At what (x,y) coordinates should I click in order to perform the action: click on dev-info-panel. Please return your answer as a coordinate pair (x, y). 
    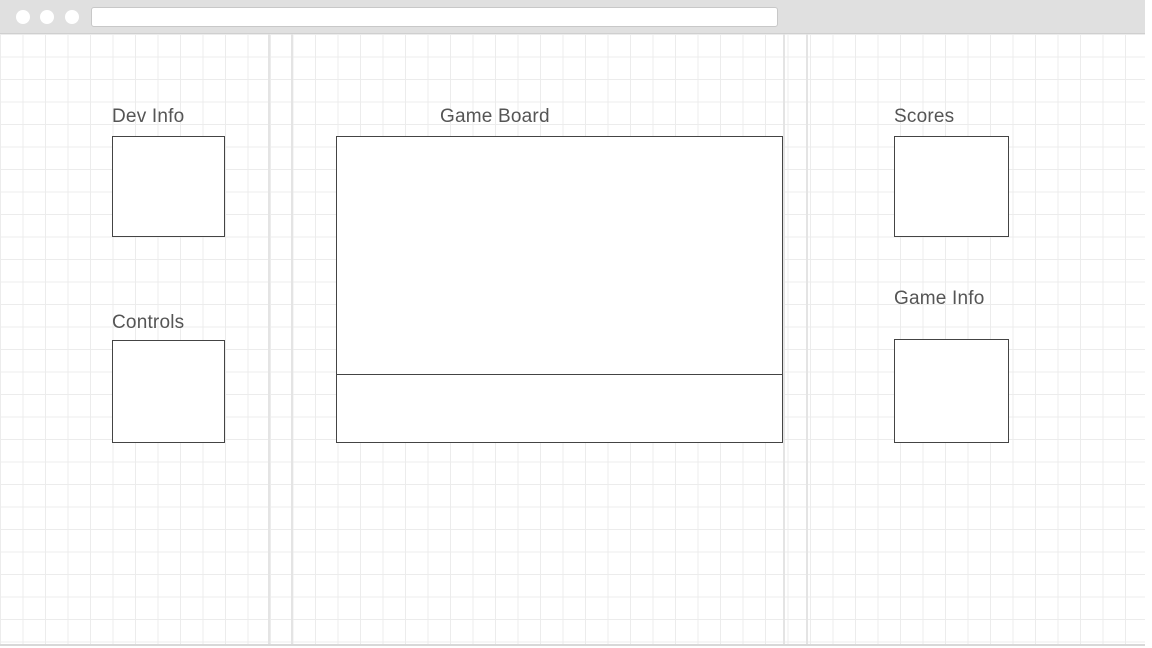
    Looking at the image, I should click on (168, 186).